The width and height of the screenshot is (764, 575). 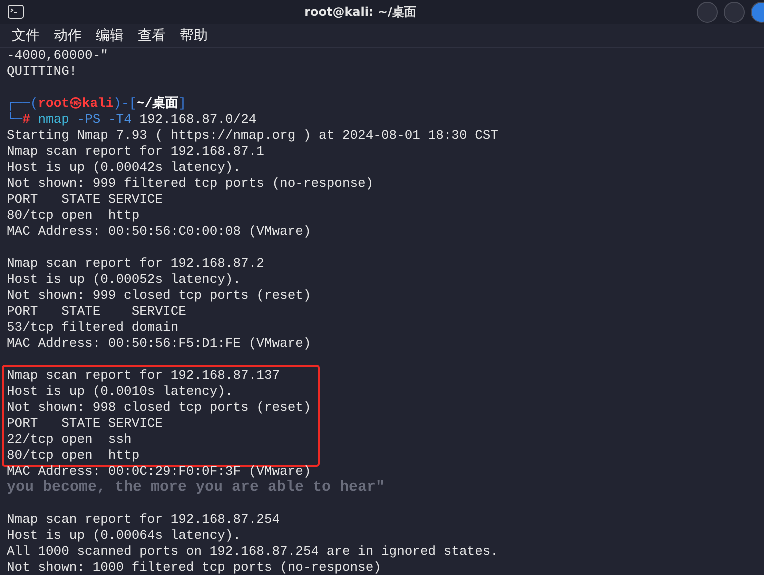 What do you see at coordinates (120, 392) in the screenshot?
I see `terminal-line: Host is up (0.0010s latency).` at bounding box center [120, 392].